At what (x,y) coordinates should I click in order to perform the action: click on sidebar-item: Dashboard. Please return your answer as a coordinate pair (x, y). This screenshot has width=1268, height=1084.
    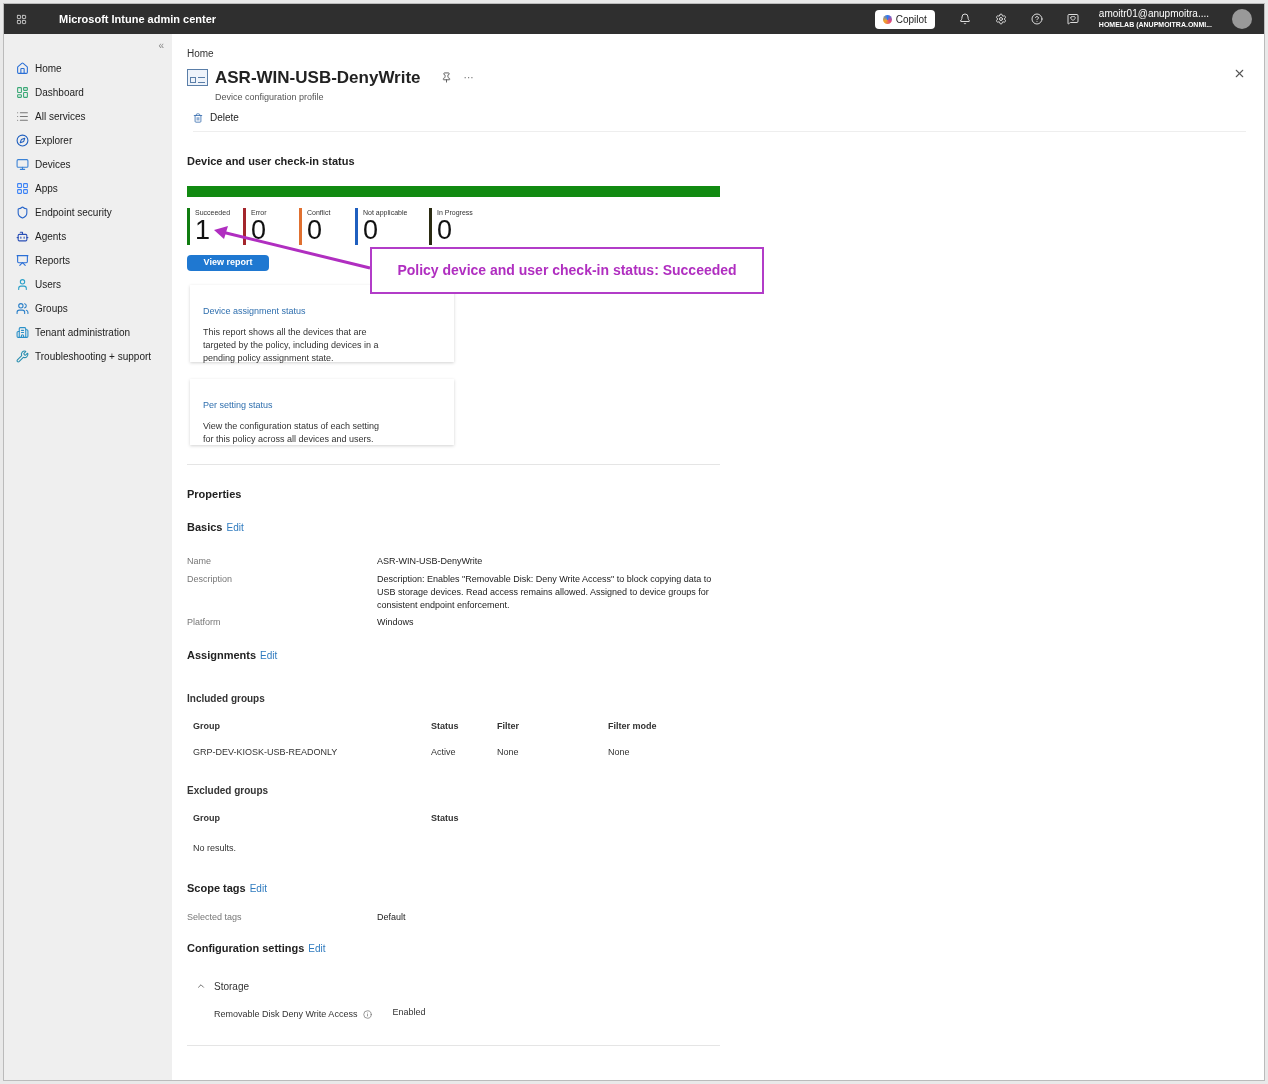
    Looking at the image, I should click on (88, 92).